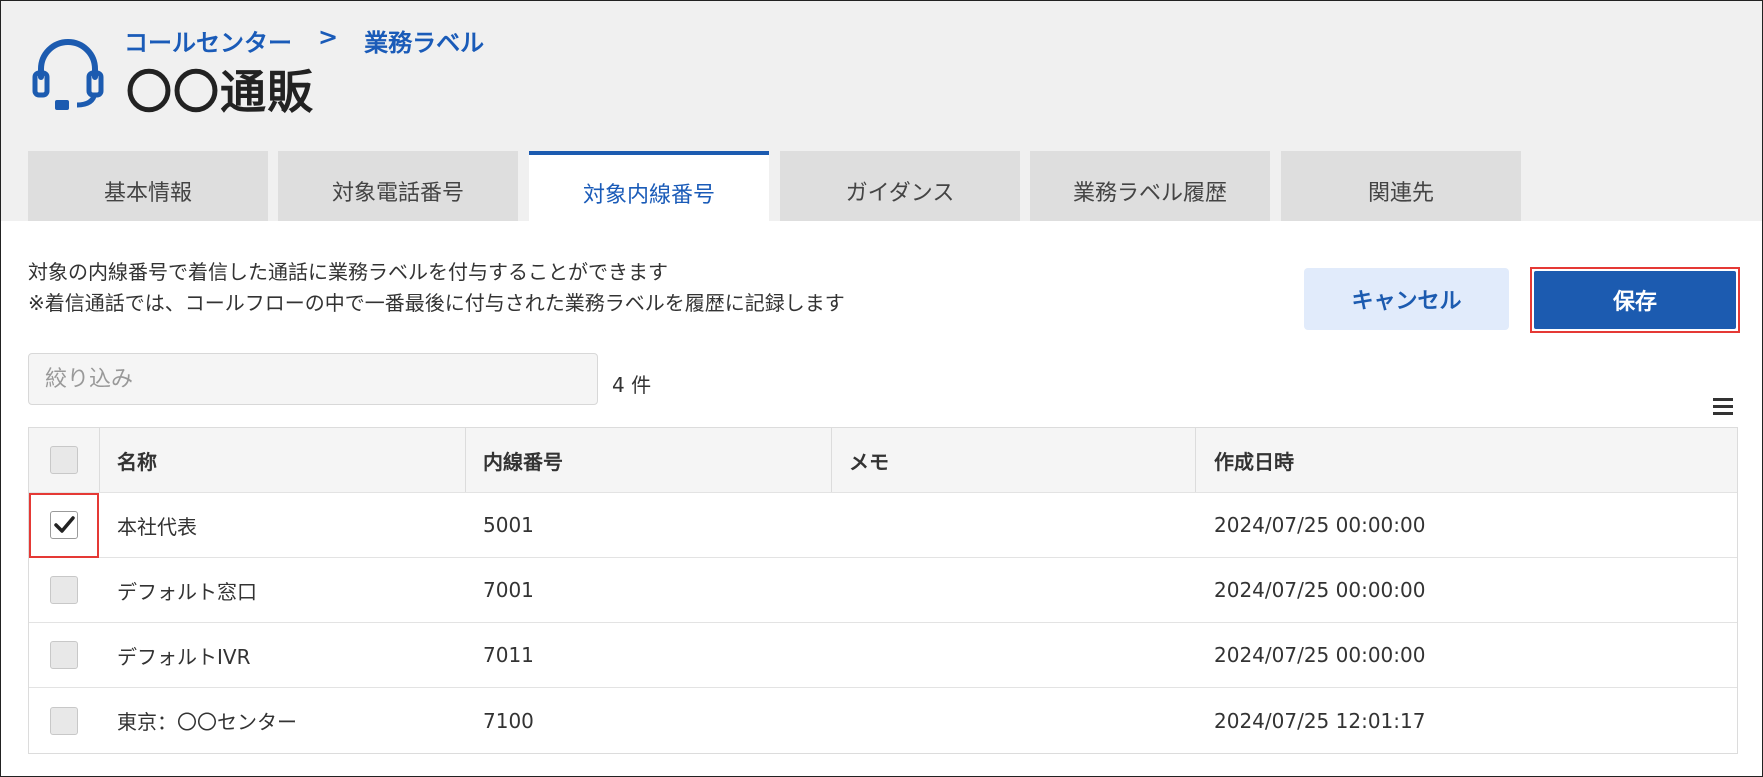  Describe the element at coordinates (1320, 720) in the screenshot. I see `cell-created-at: 2024/07/25 12:01:17` at that location.